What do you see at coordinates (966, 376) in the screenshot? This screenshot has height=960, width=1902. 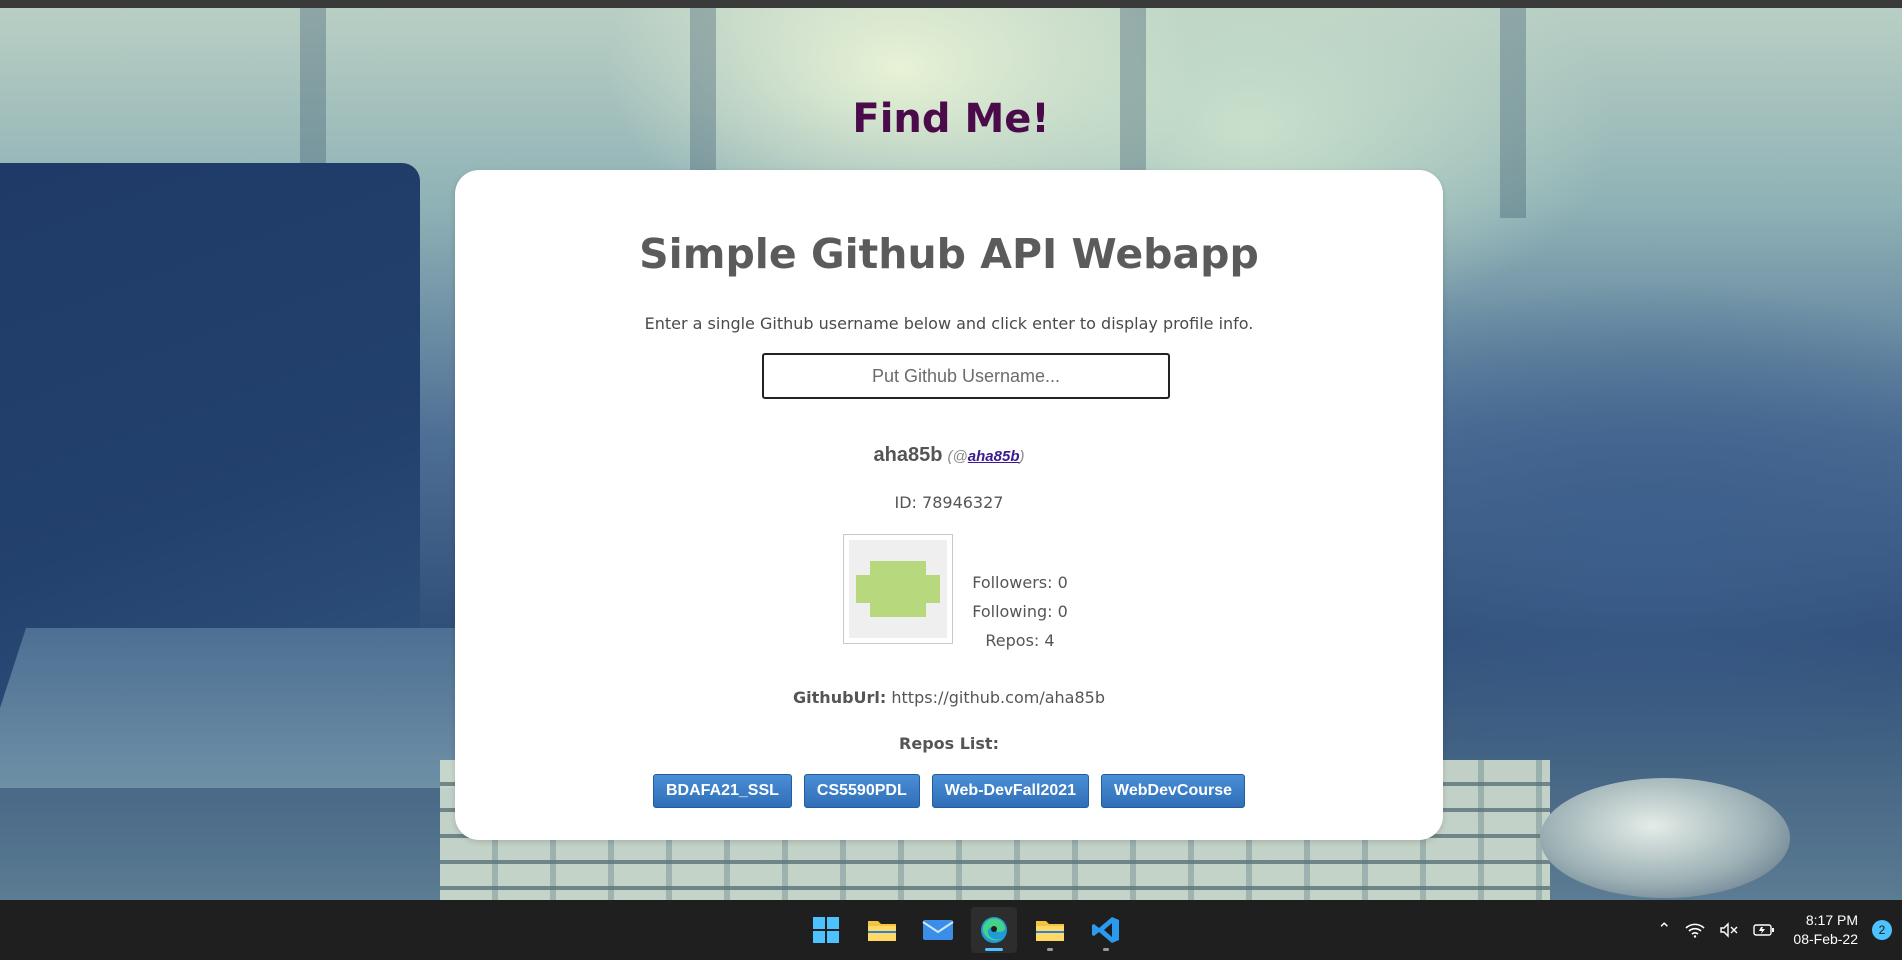 I see `username-search-input` at bounding box center [966, 376].